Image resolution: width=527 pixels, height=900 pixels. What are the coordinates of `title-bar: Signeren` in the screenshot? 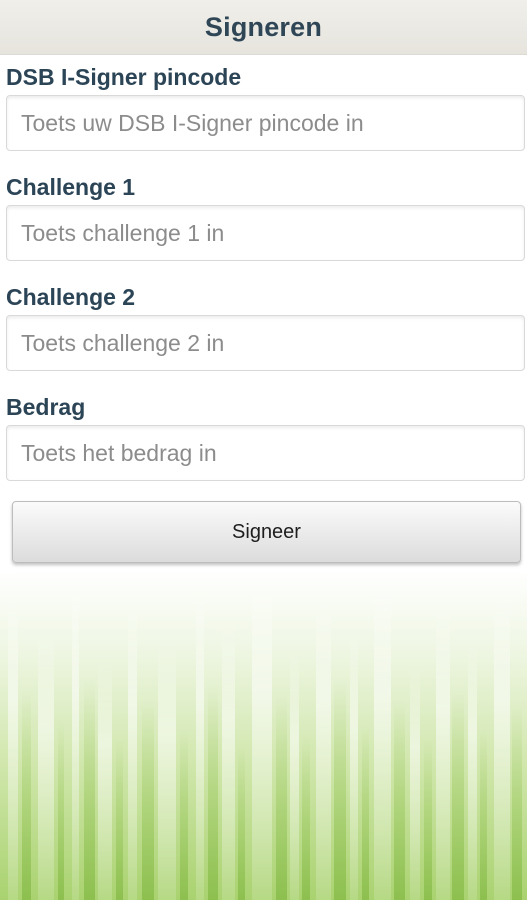 It's located at (263, 27).